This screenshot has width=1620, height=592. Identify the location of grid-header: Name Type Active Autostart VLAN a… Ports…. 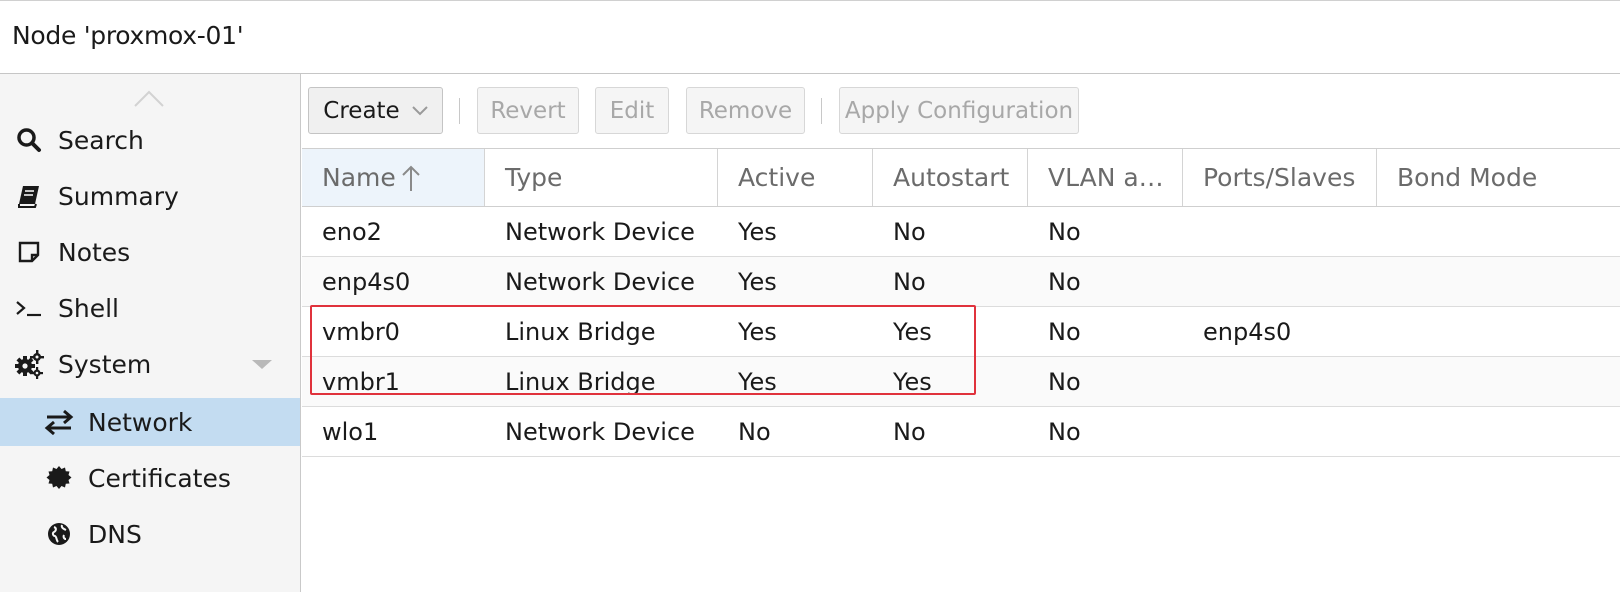
(961, 177).